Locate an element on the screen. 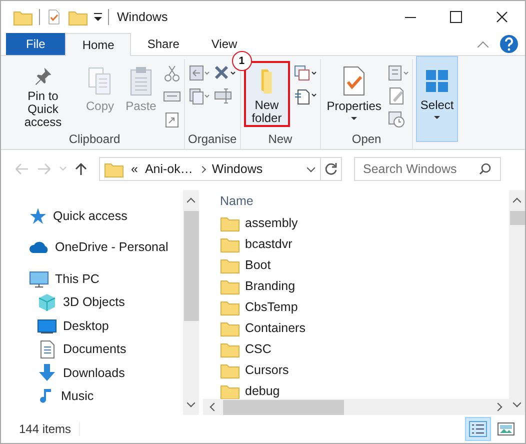  file-name: bcastdvr is located at coordinates (268, 243).